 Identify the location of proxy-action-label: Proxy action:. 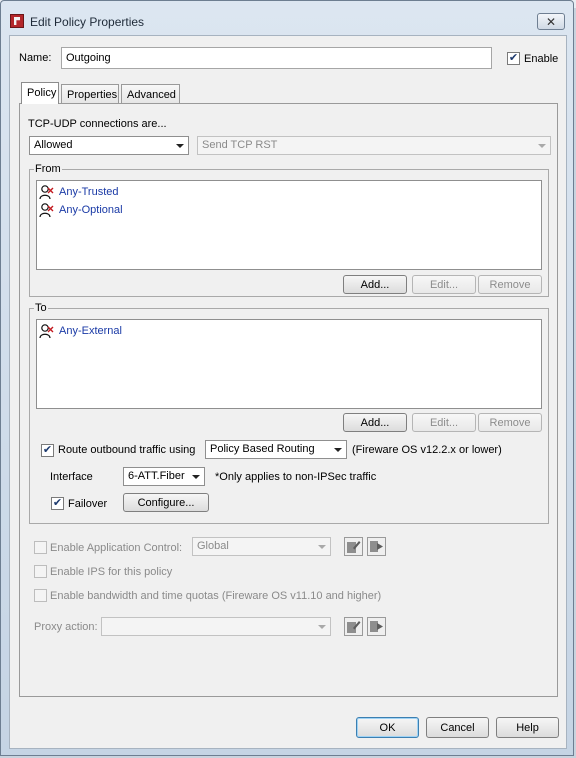
(66, 627).